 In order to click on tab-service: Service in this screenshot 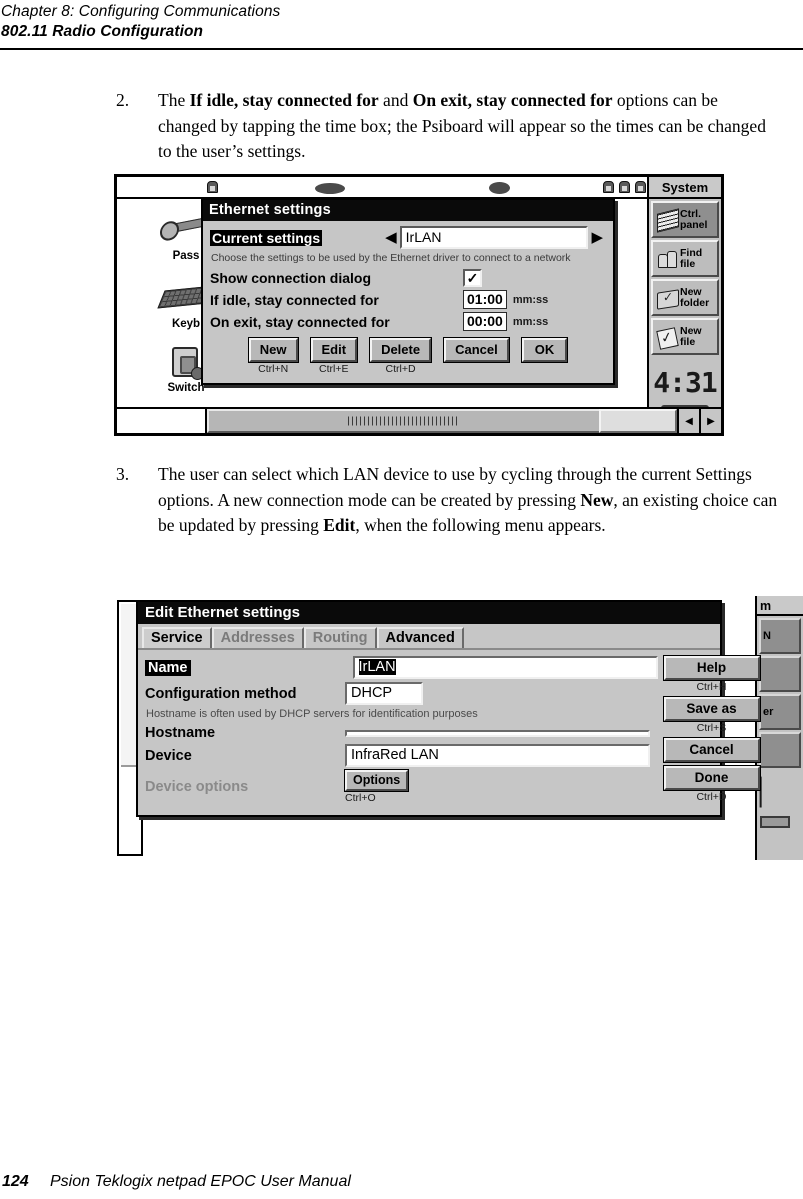, I will do `click(177, 637)`.